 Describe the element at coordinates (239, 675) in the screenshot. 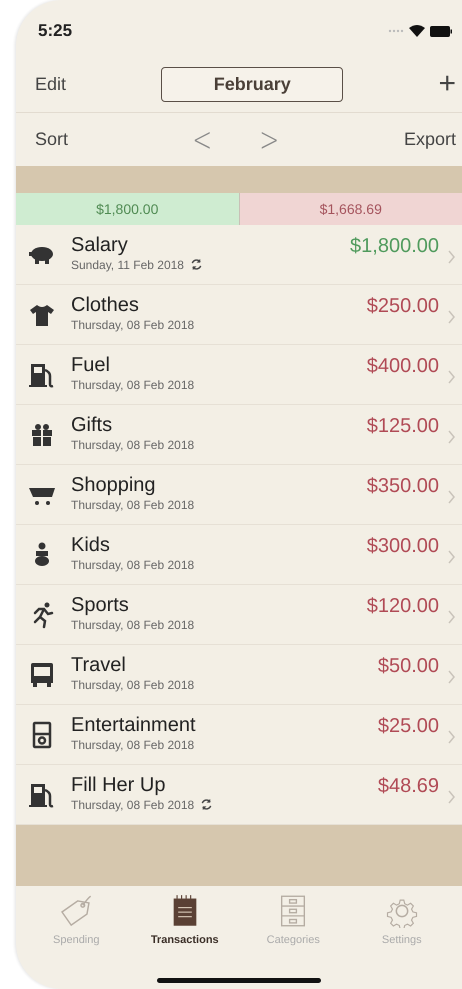

I see `transaction-row: Travel Thursday, 08 Feb 2018 $50.00` at that location.